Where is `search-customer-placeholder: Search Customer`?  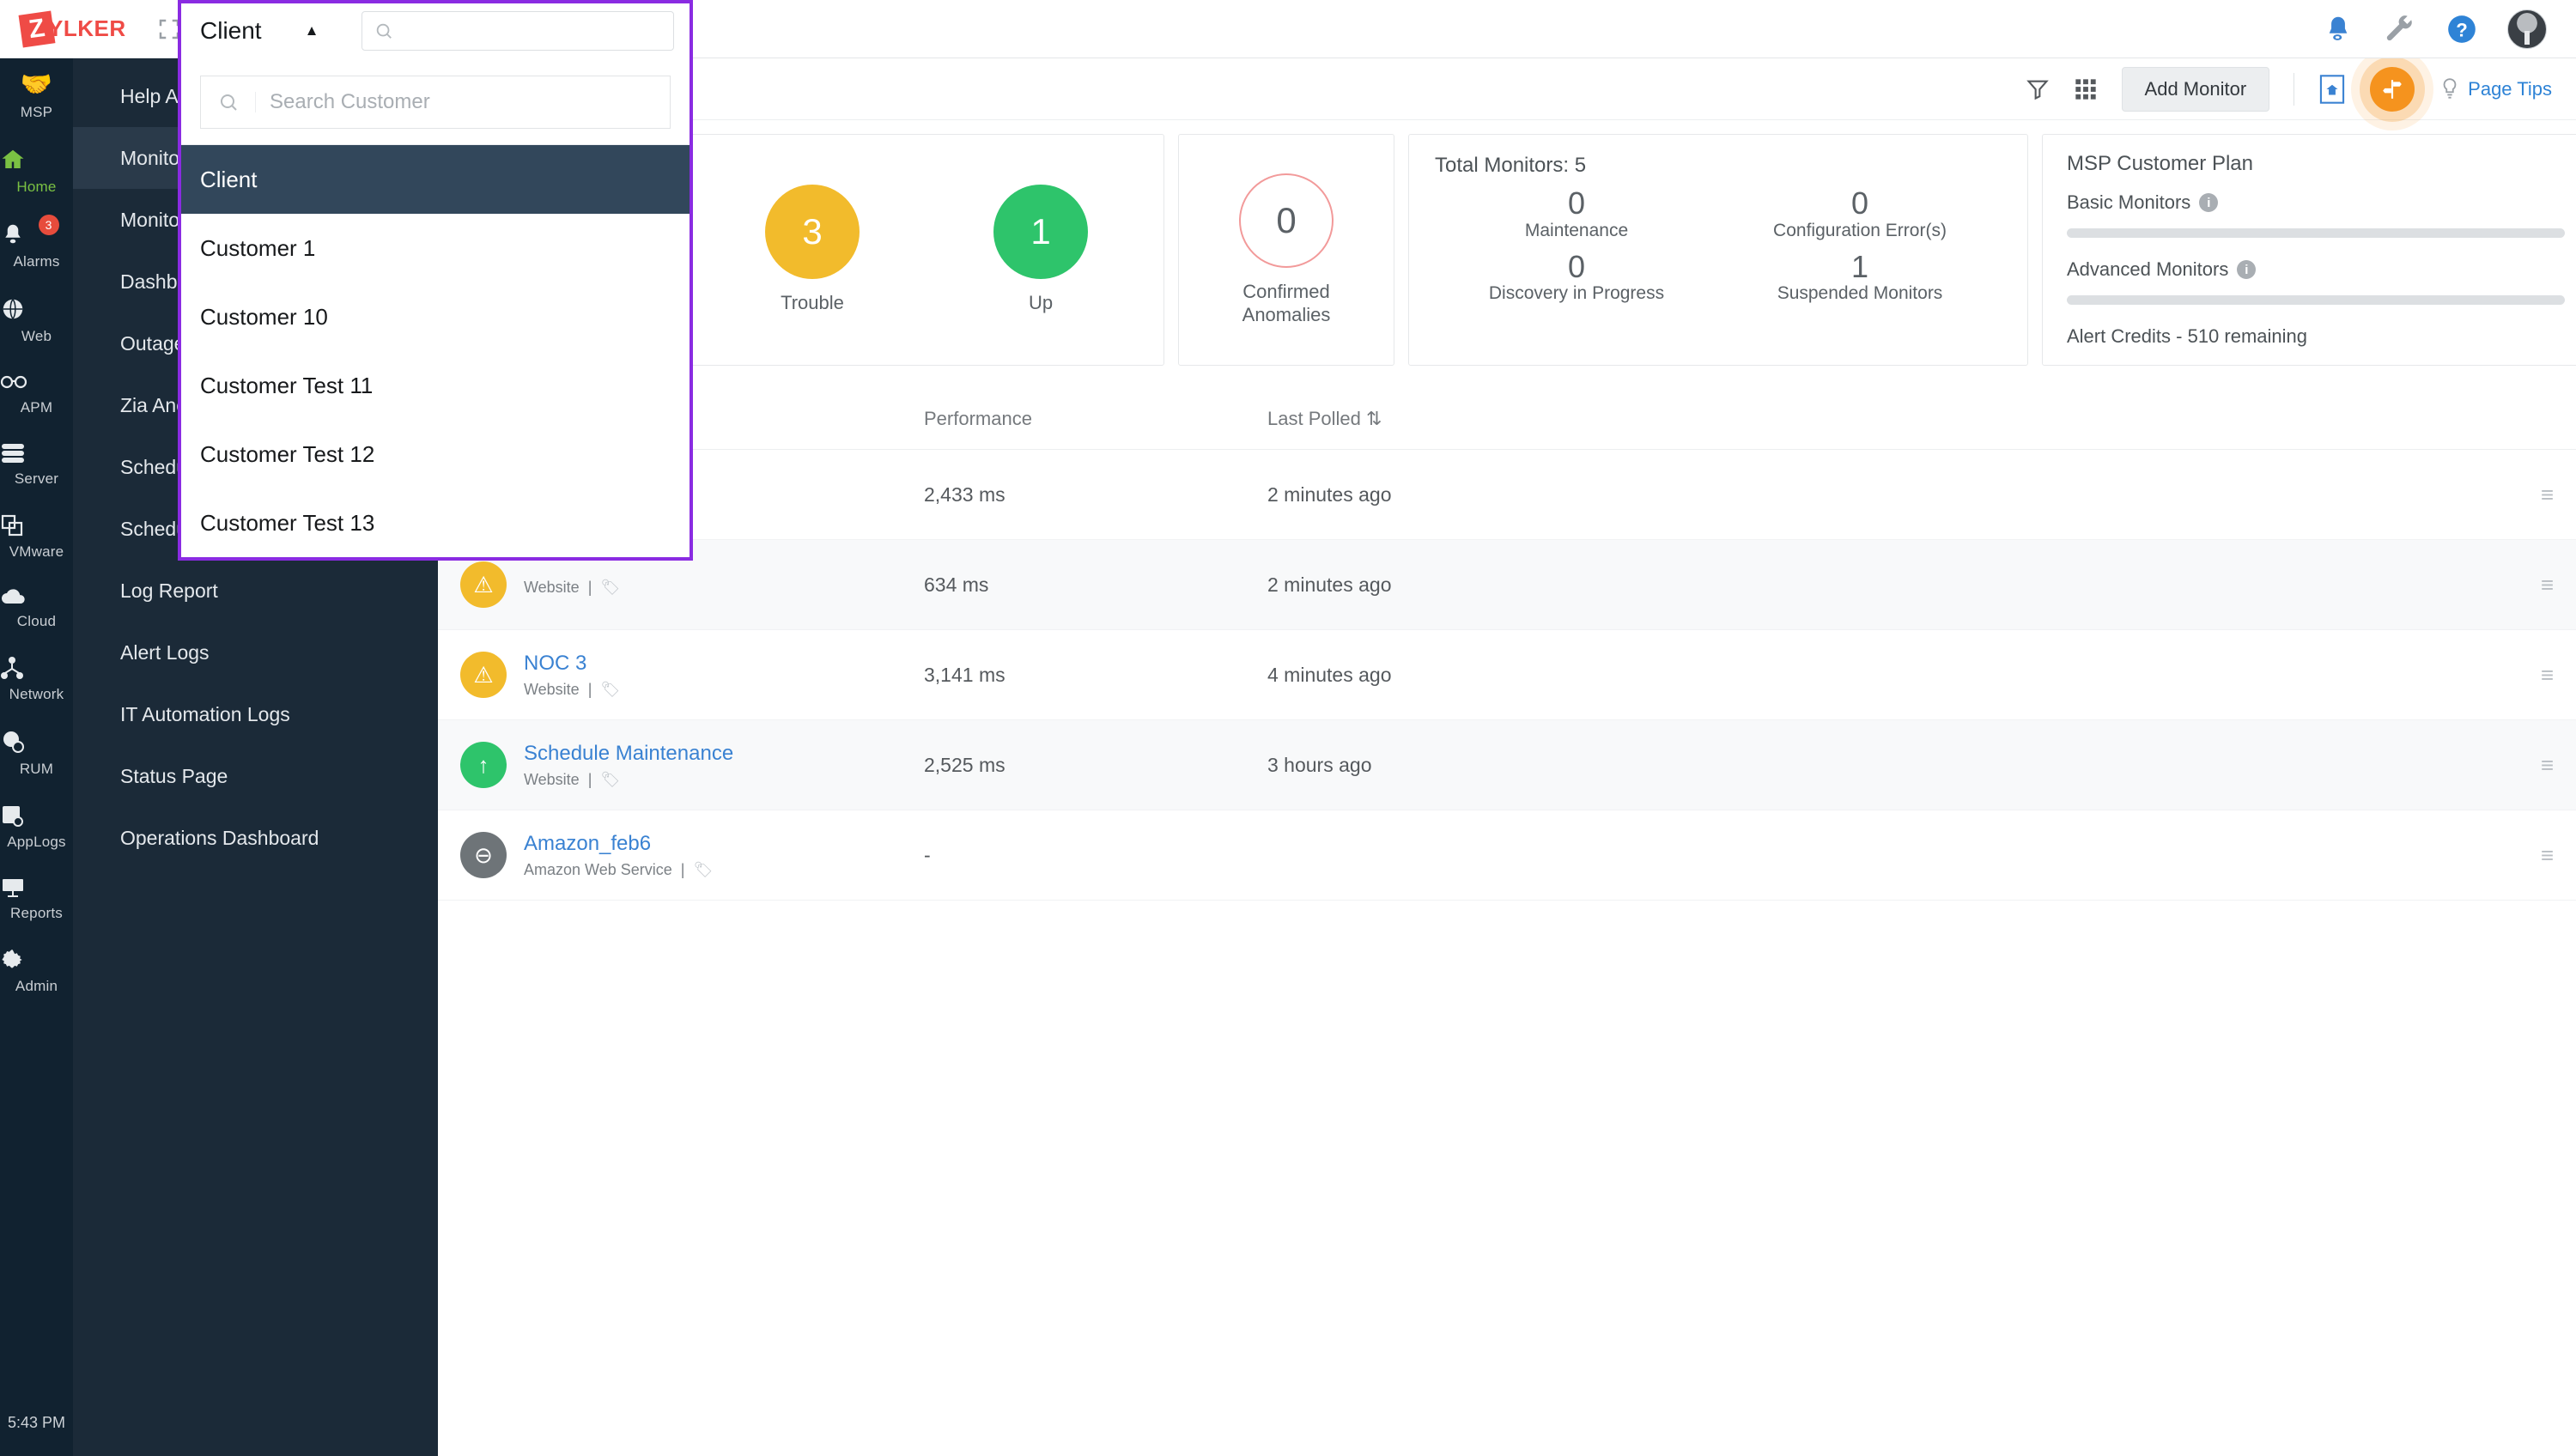
search-customer-placeholder: Search Customer is located at coordinates (350, 102).